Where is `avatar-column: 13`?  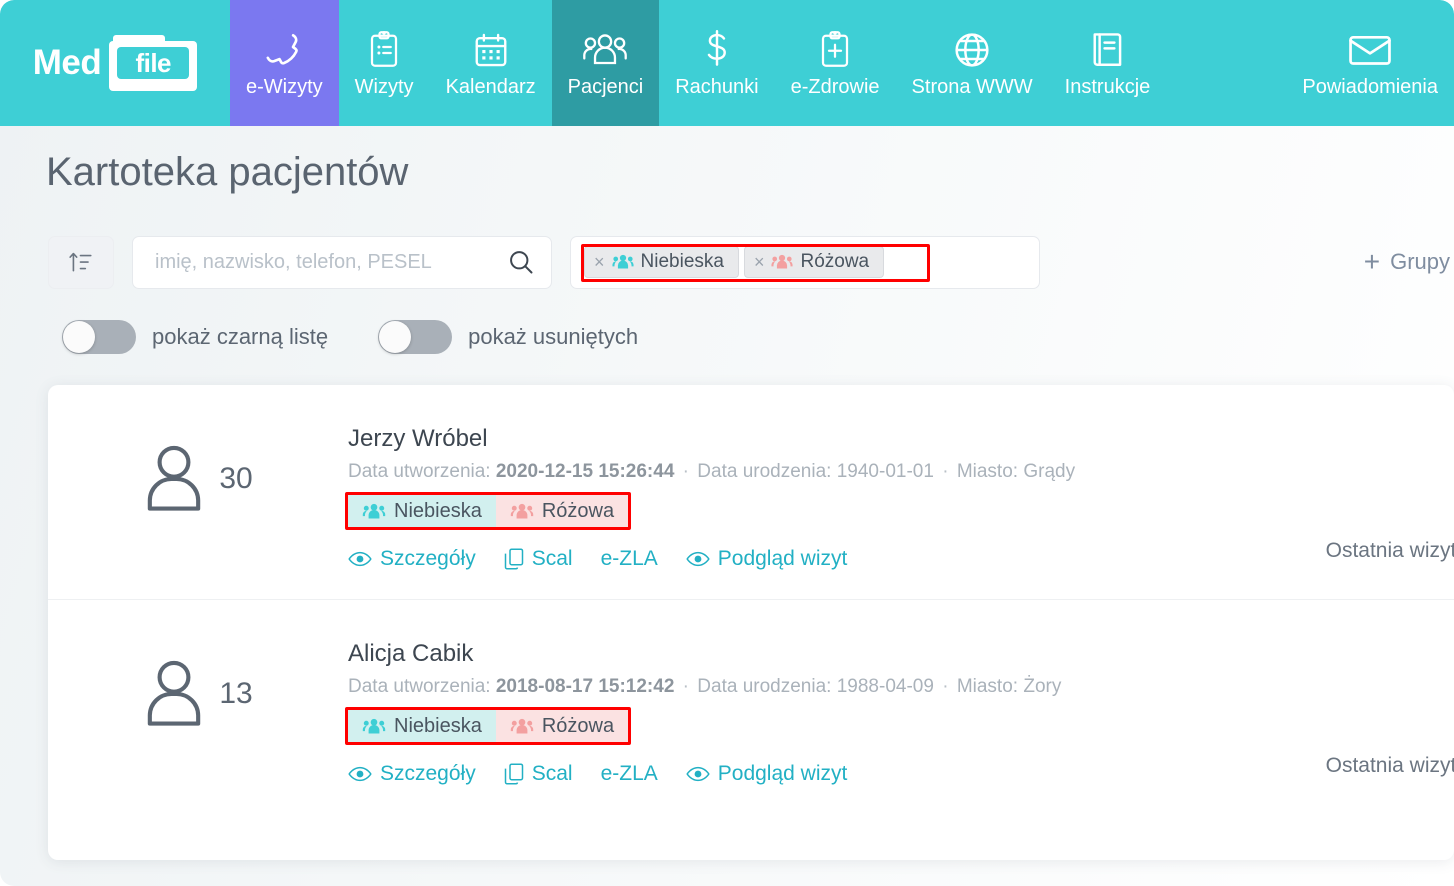
avatar-column: 13 is located at coordinates (198, 685).